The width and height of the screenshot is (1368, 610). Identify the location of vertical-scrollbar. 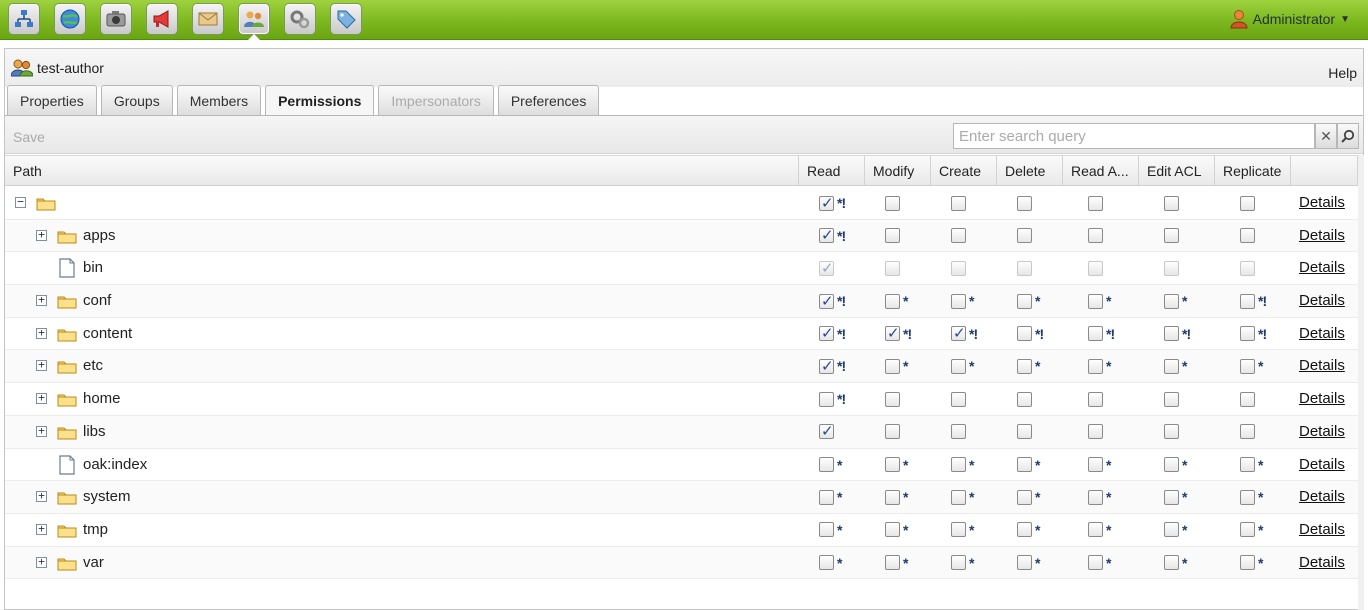
(1361, 382).